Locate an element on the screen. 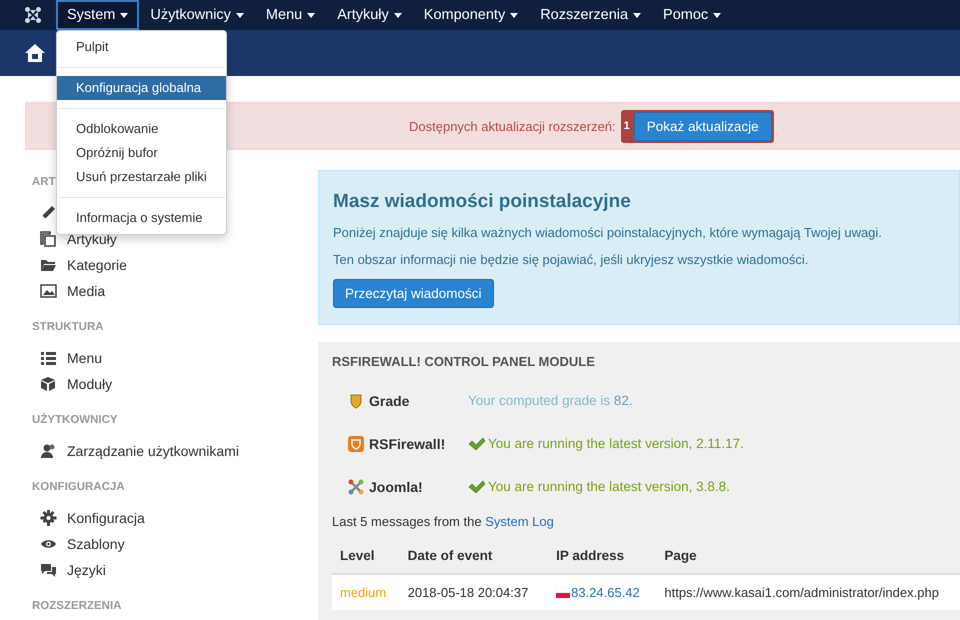  nav-menu-item: Komponenty is located at coordinates (471, 15).